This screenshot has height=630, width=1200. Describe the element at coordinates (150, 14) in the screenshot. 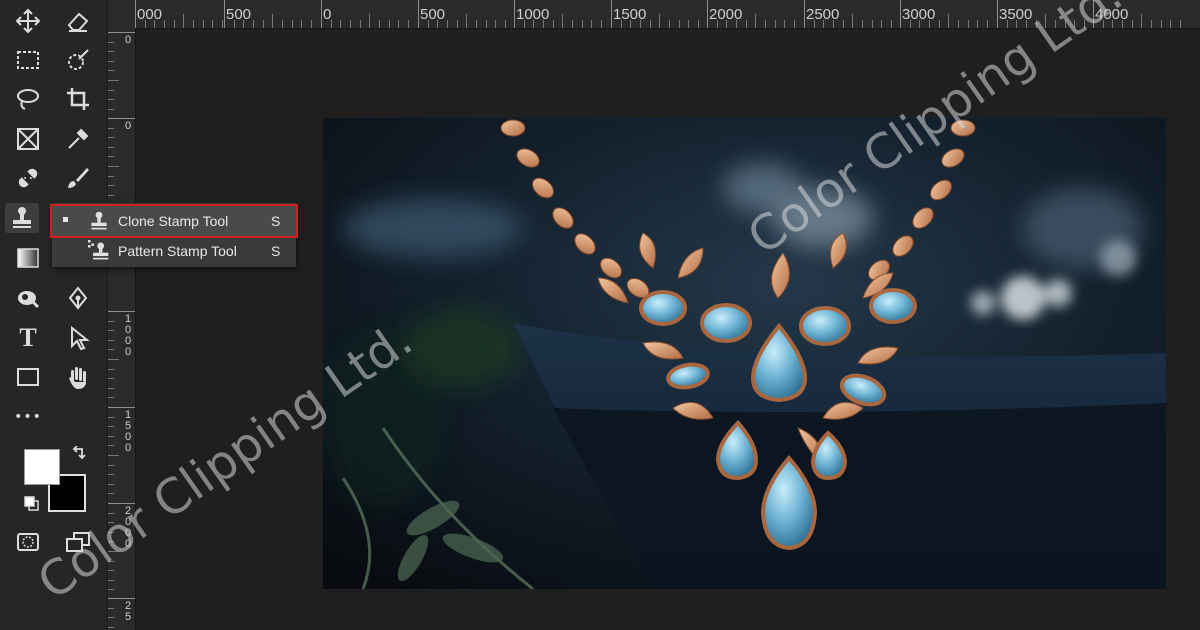

I see `ruler-label: 000` at that location.